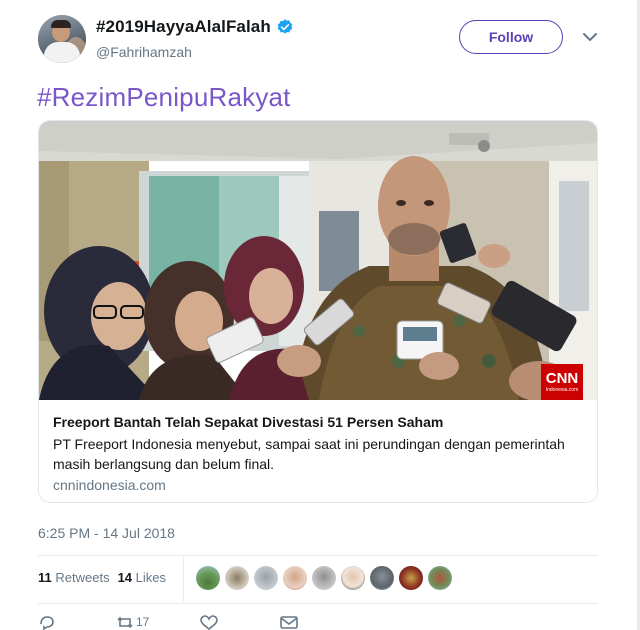 This screenshot has height=630, width=640. I want to click on likes-stat: 14 Likes, so click(142, 577).